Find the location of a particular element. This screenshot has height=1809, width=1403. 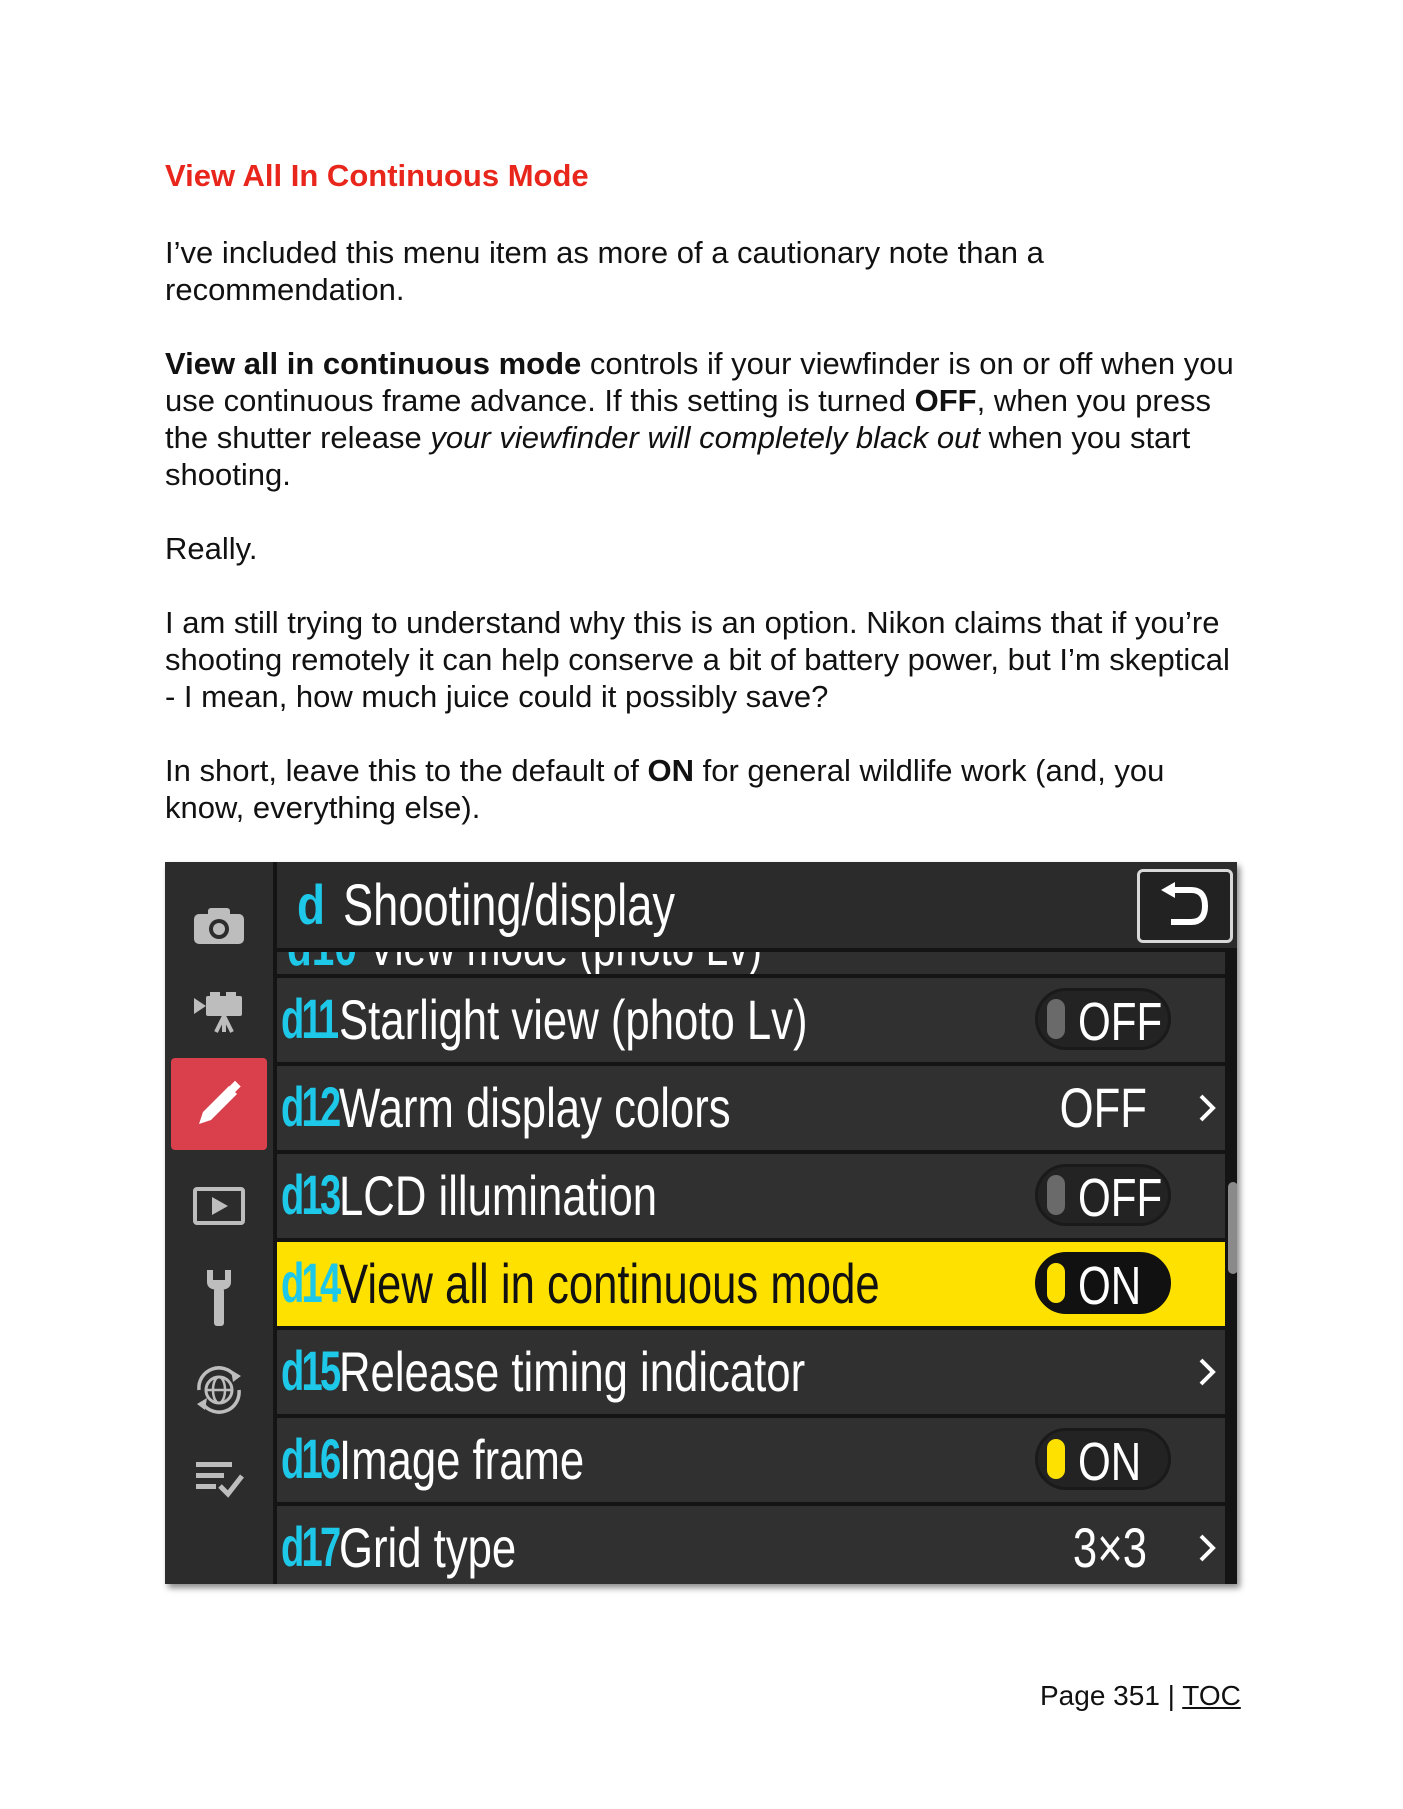

partial-menu-row: d10 View mode (photo Lv) is located at coordinates (751, 963).